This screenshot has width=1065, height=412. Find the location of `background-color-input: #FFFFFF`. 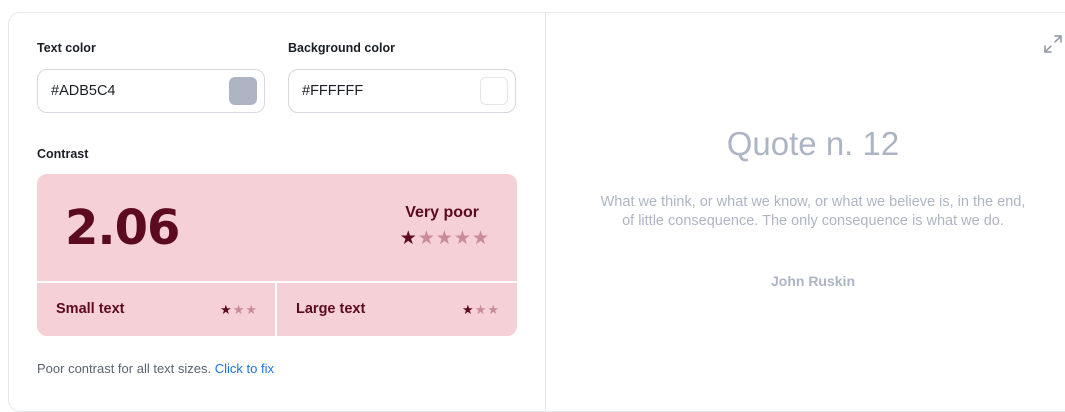

background-color-input: #FFFFFF is located at coordinates (402, 91).